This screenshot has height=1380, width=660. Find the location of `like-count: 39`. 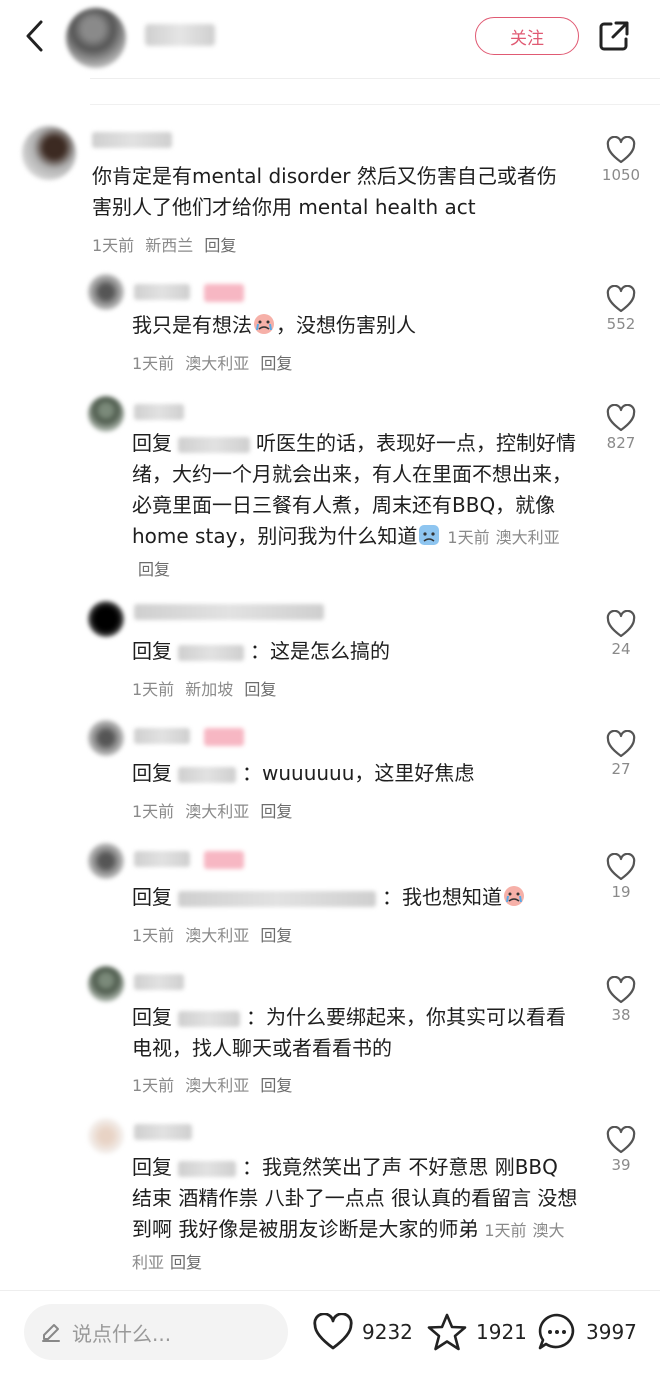

like-count: 39 is located at coordinates (621, 1165).